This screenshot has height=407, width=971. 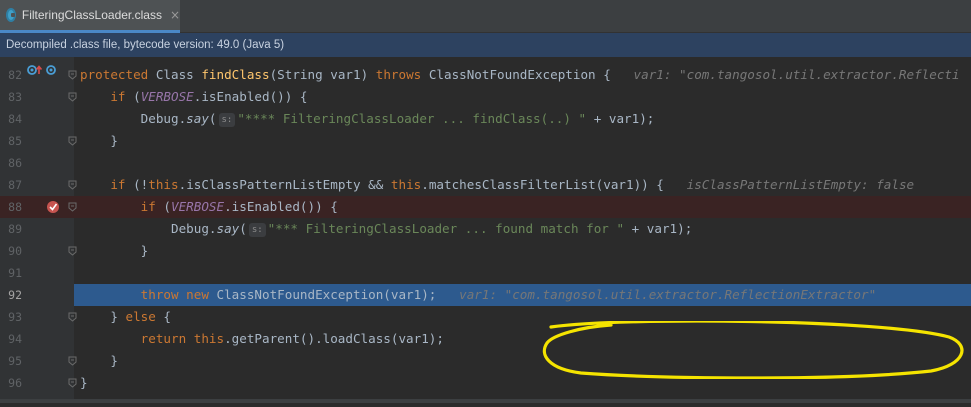 What do you see at coordinates (334, 338) in the screenshot?
I see `code-token: .getParent().loadClass(var1);` at bounding box center [334, 338].